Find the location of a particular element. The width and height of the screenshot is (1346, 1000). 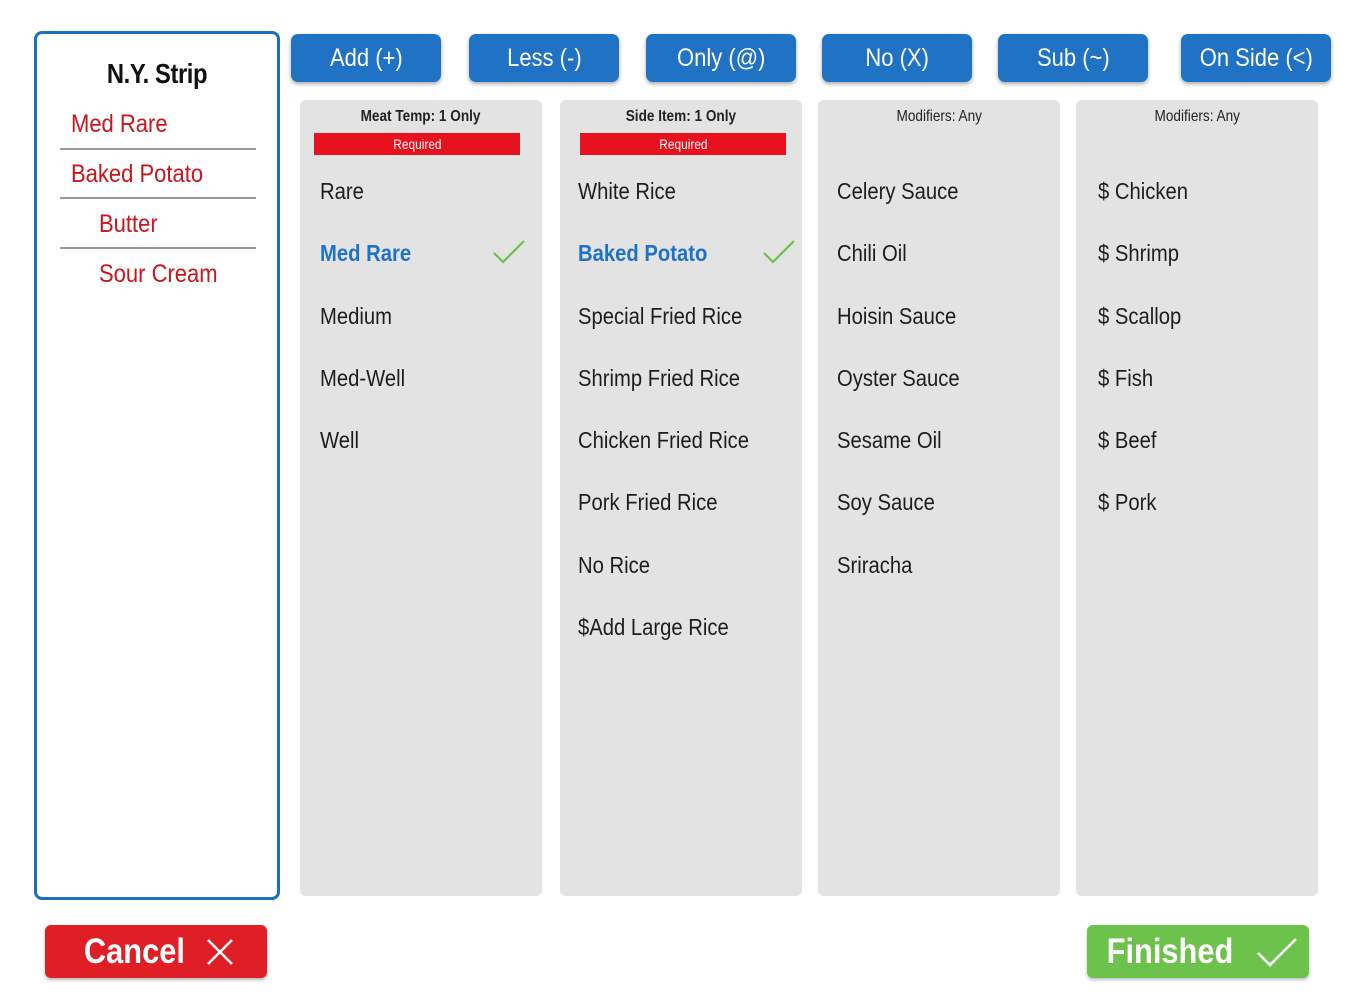

option-med-well: Med-Well is located at coordinates (426, 379).